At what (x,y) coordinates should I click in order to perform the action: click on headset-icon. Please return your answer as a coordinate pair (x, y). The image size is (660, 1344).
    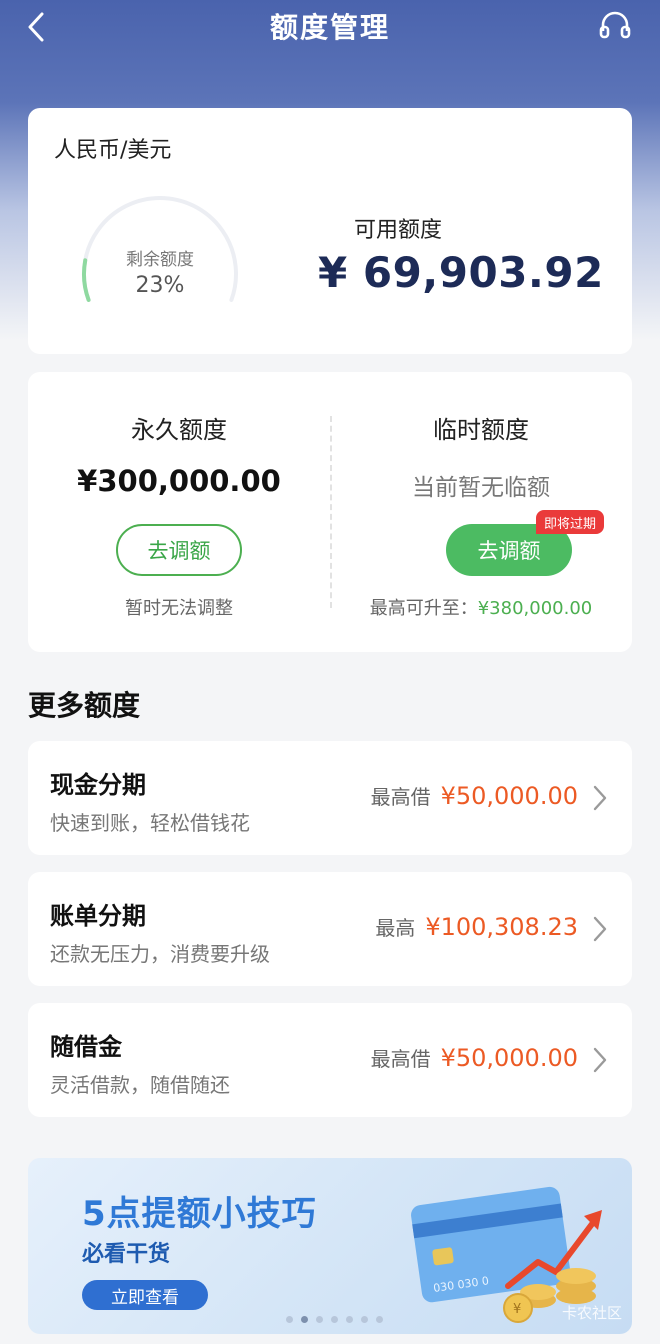
    Looking at the image, I should click on (615, 26).